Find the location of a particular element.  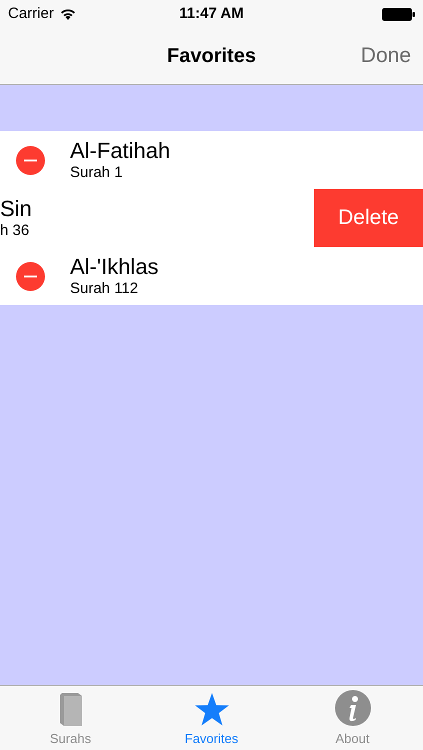

battery-icon is located at coordinates (398, 14).